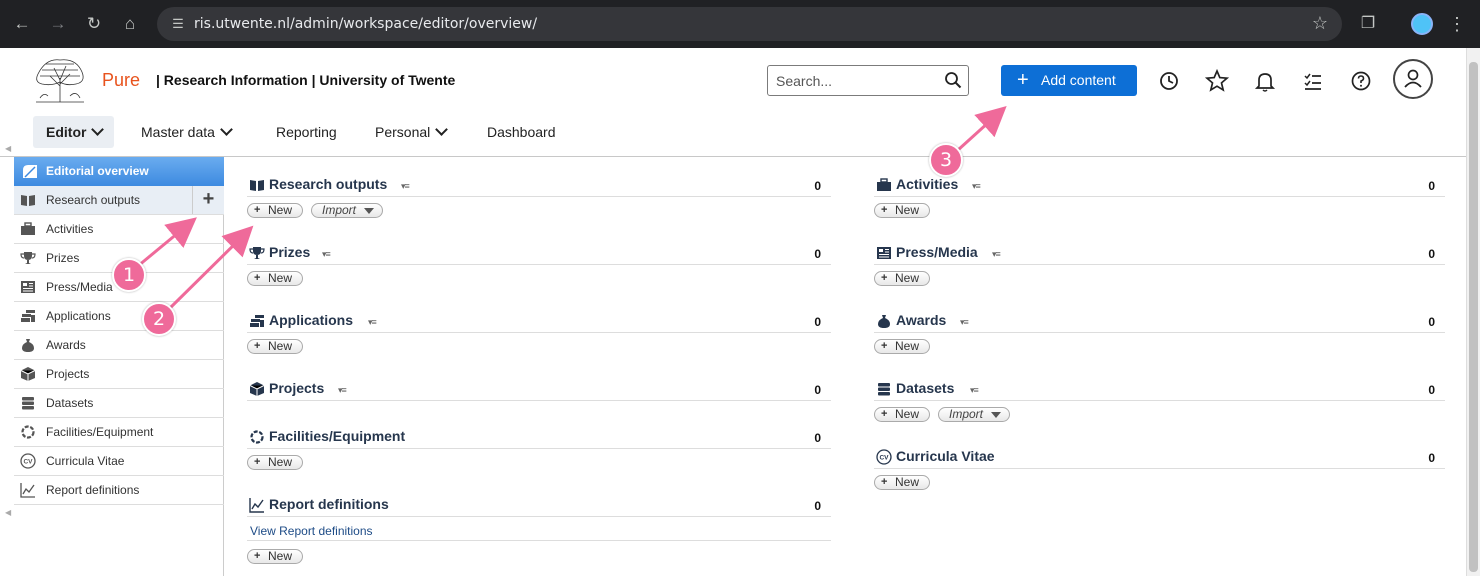 This screenshot has height=576, width=1480. What do you see at coordinates (921, 320) in the screenshot?
I see `section-title: Awards` at bounding box center [921, 320].